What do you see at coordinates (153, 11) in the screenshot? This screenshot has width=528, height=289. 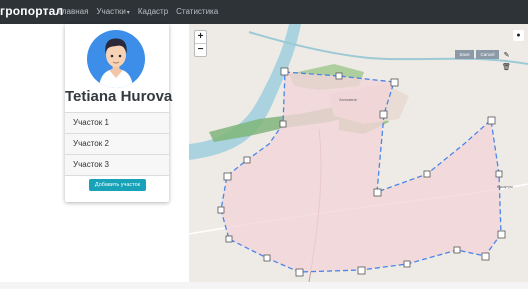 I see `nav-cadastre: Кадастр` at bounding box center [153, 11].